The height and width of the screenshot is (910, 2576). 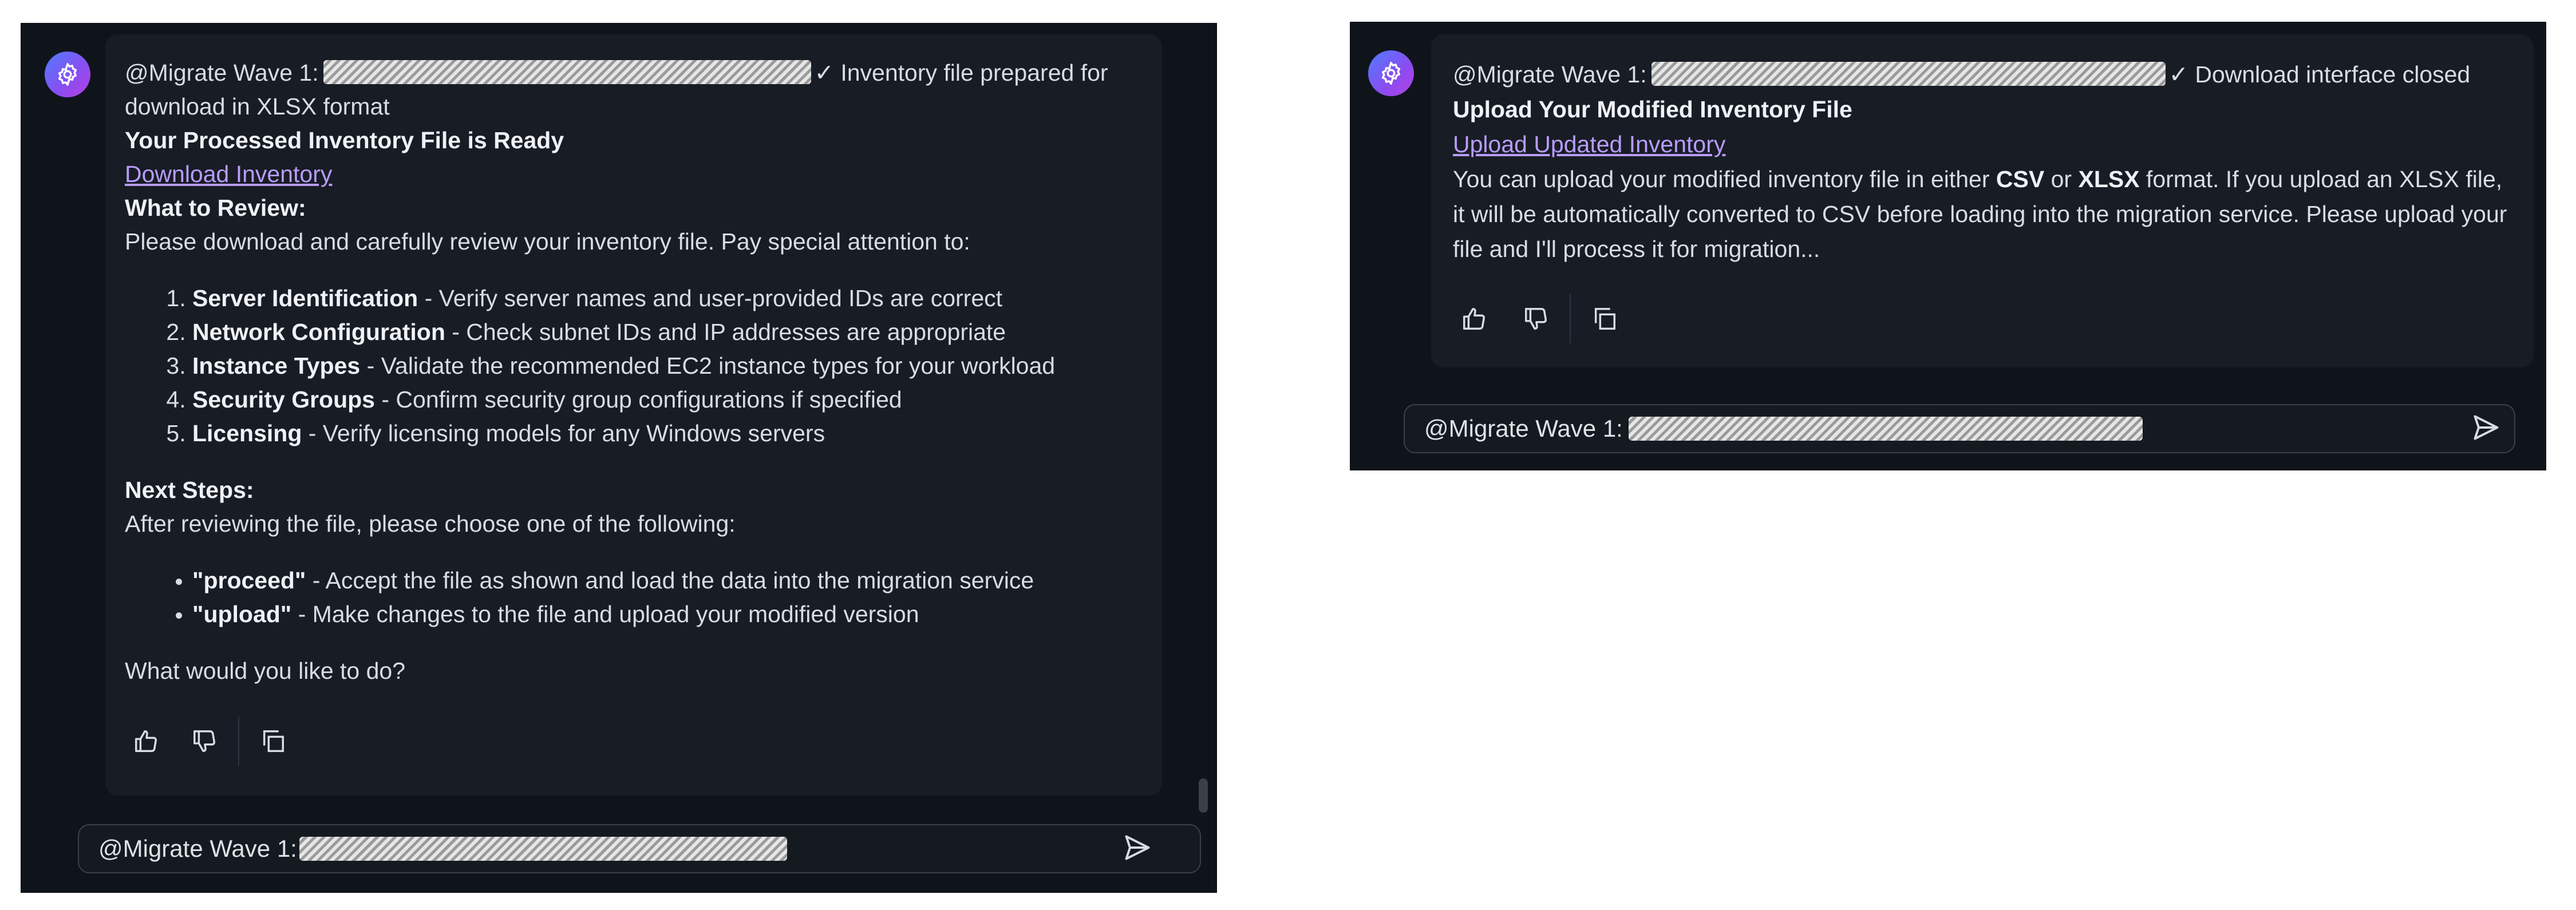 What do you see at coordinates (265, 671) in the screenshot?
I see `question-text: What would you like to do?` at bounding box center [265, 671].